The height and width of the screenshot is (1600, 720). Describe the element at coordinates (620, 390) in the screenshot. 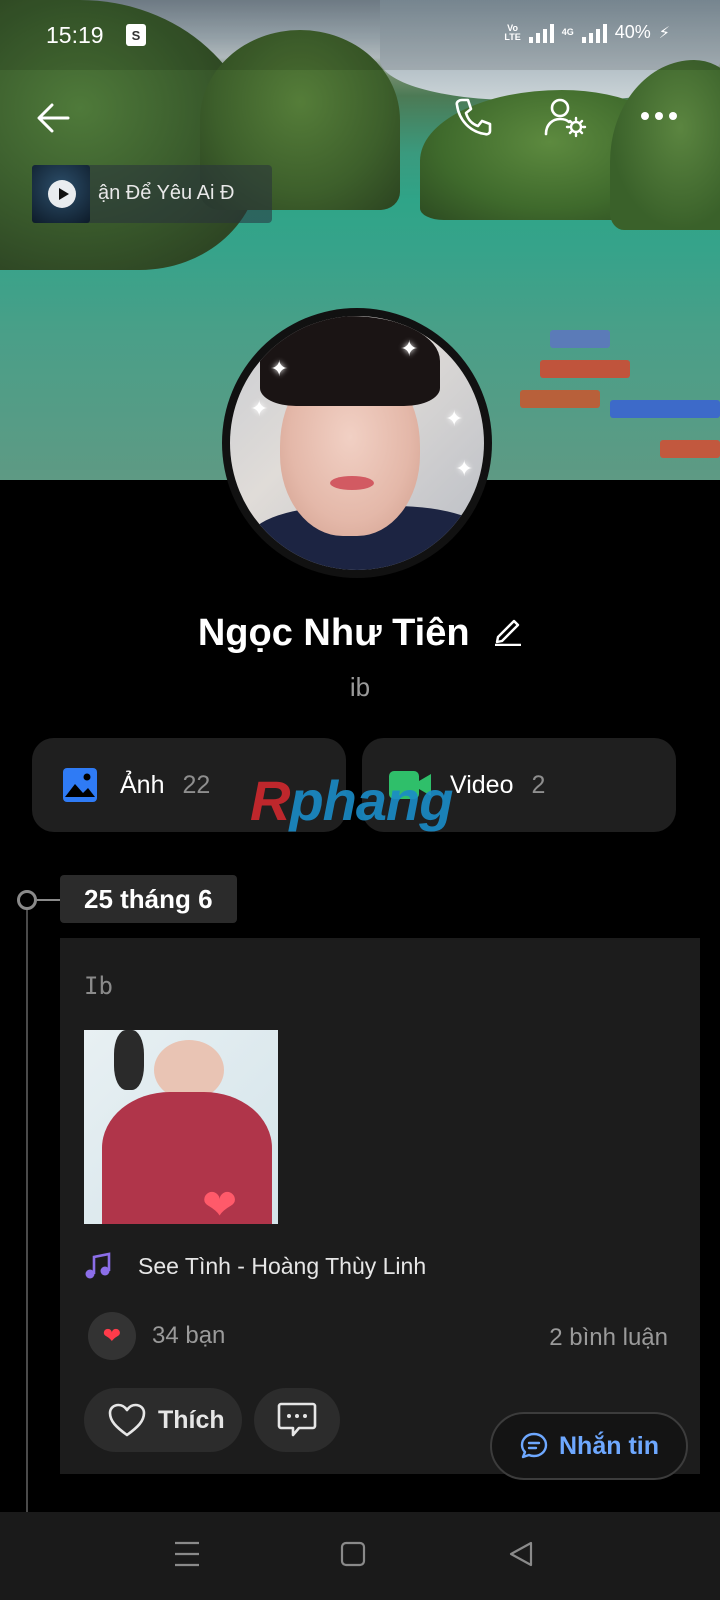

I see `cover-boats` at that location.